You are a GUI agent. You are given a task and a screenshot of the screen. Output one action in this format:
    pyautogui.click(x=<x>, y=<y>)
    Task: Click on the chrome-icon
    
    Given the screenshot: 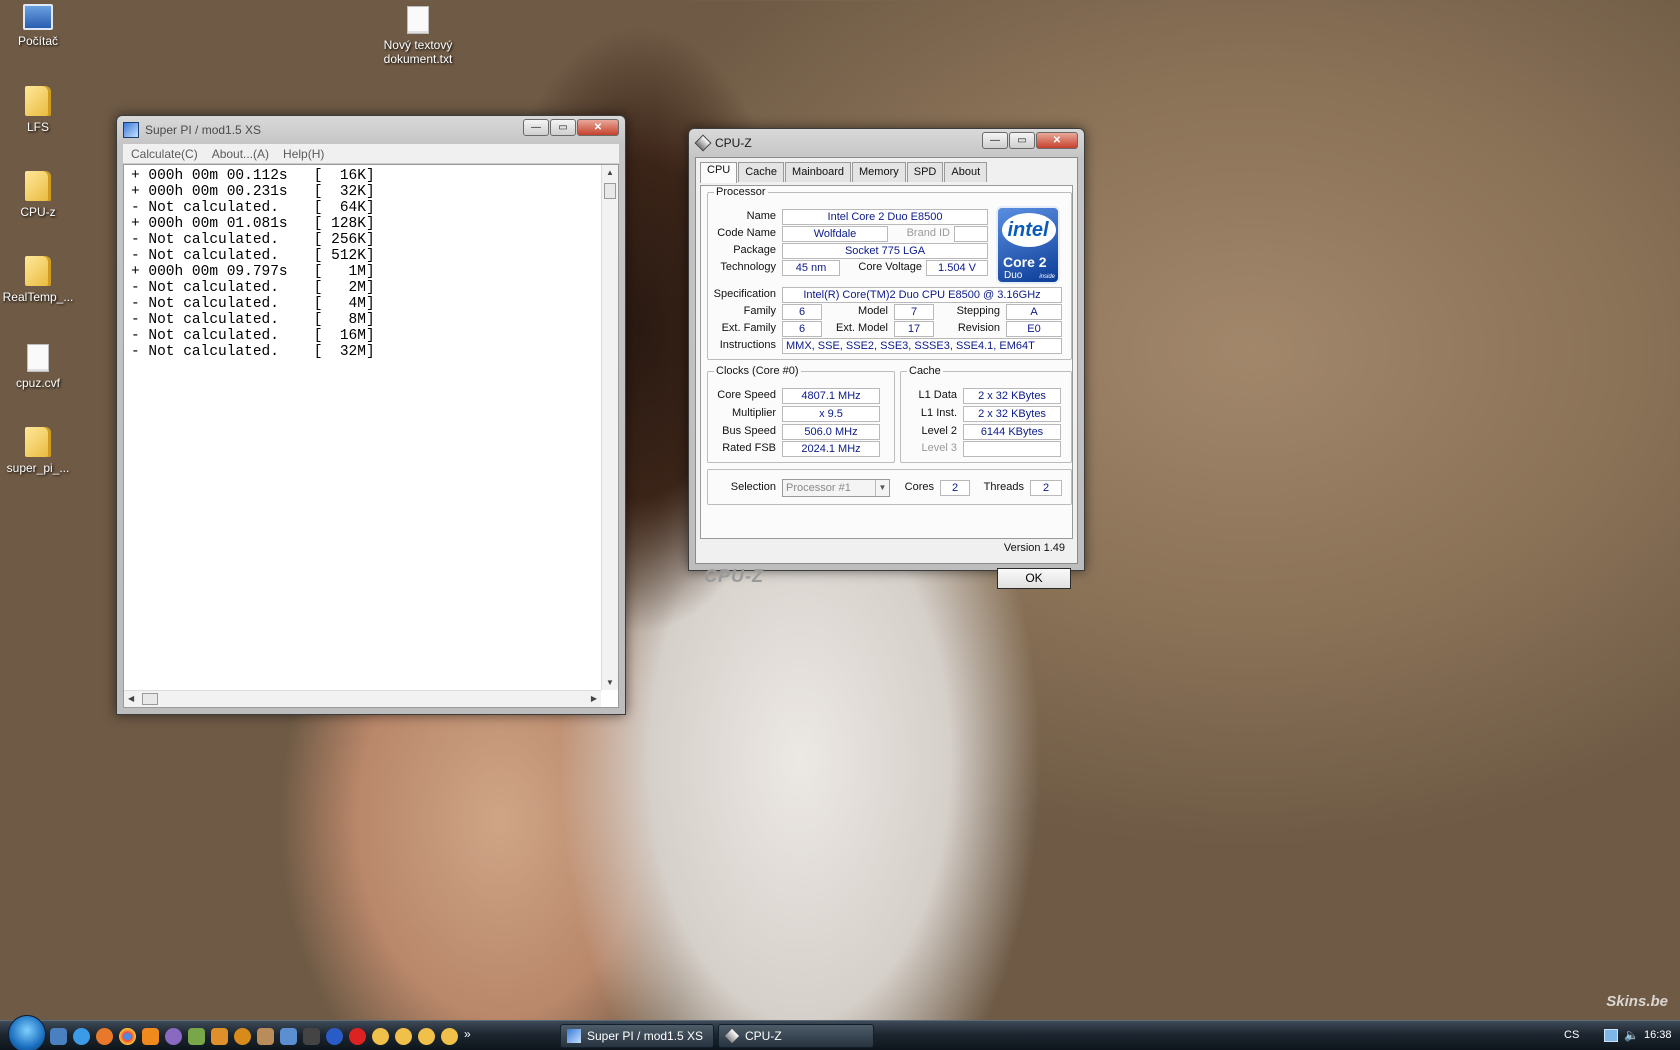 What is the action you would take?
    pyautogui.click(x=127, y=1036)
    